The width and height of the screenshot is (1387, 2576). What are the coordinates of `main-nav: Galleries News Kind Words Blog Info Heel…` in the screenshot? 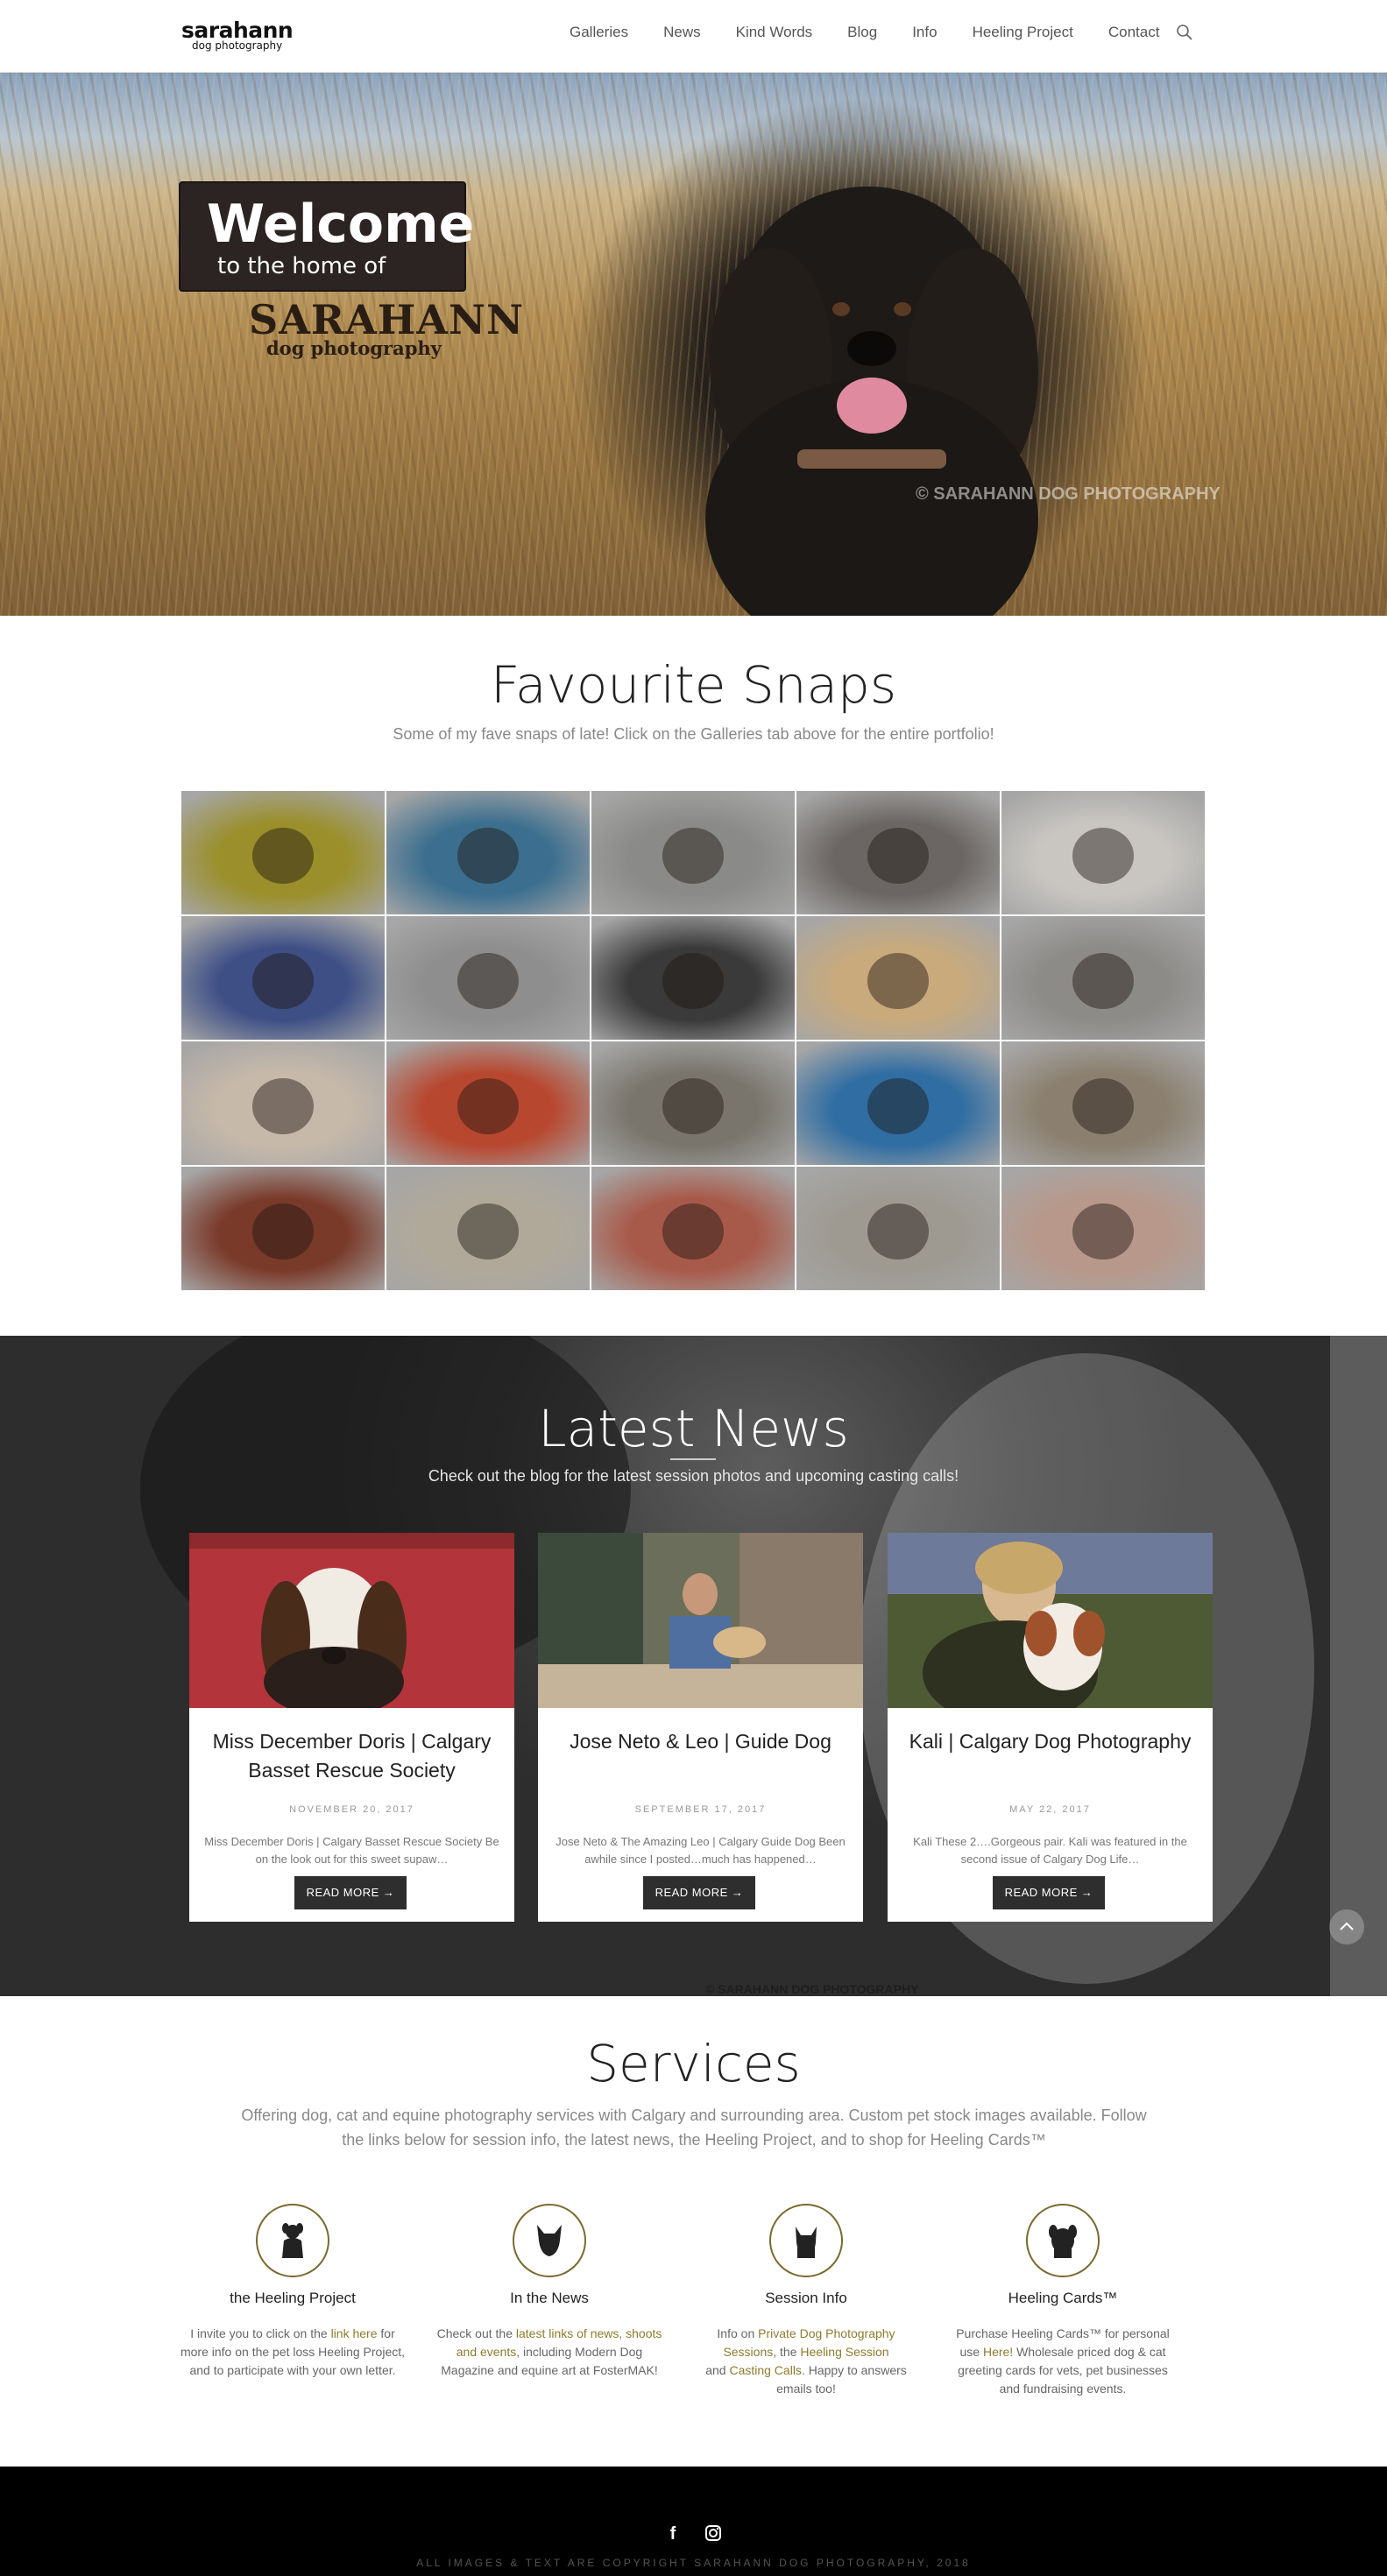 It's located at (882, 32).